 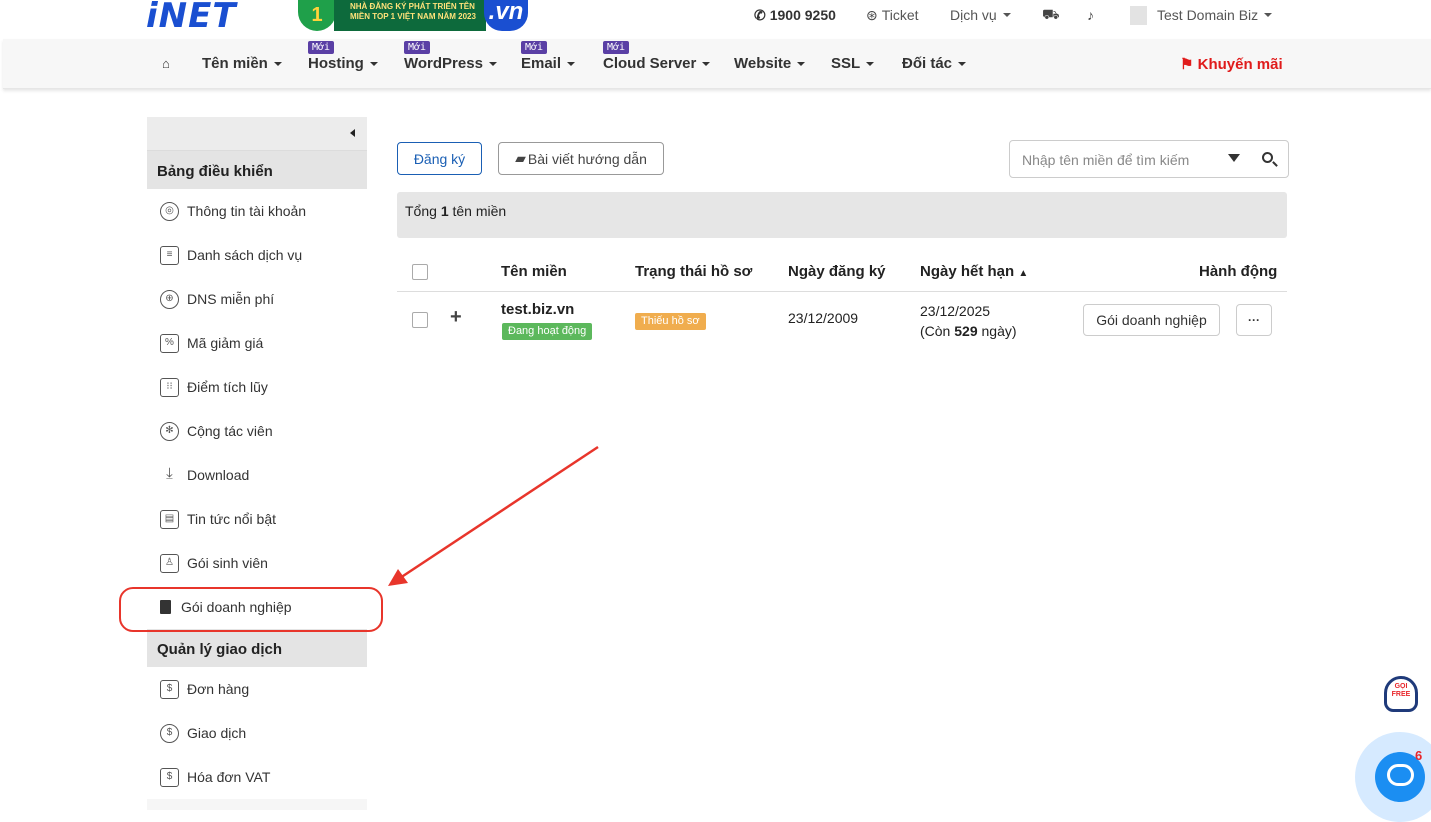 I want to click on nav-label: Cloud Server, so click(x=650, y=63).